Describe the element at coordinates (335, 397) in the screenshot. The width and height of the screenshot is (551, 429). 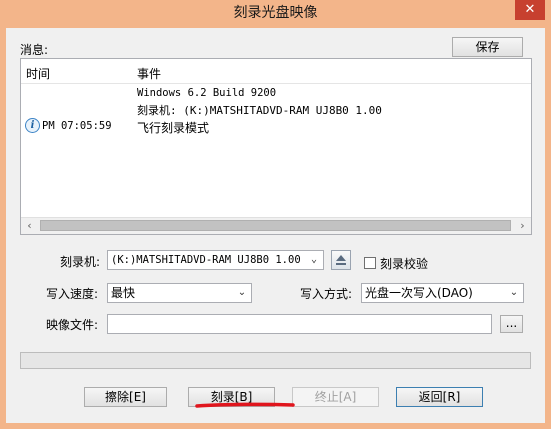
I see `stop-button: 终止[A]` at that location.